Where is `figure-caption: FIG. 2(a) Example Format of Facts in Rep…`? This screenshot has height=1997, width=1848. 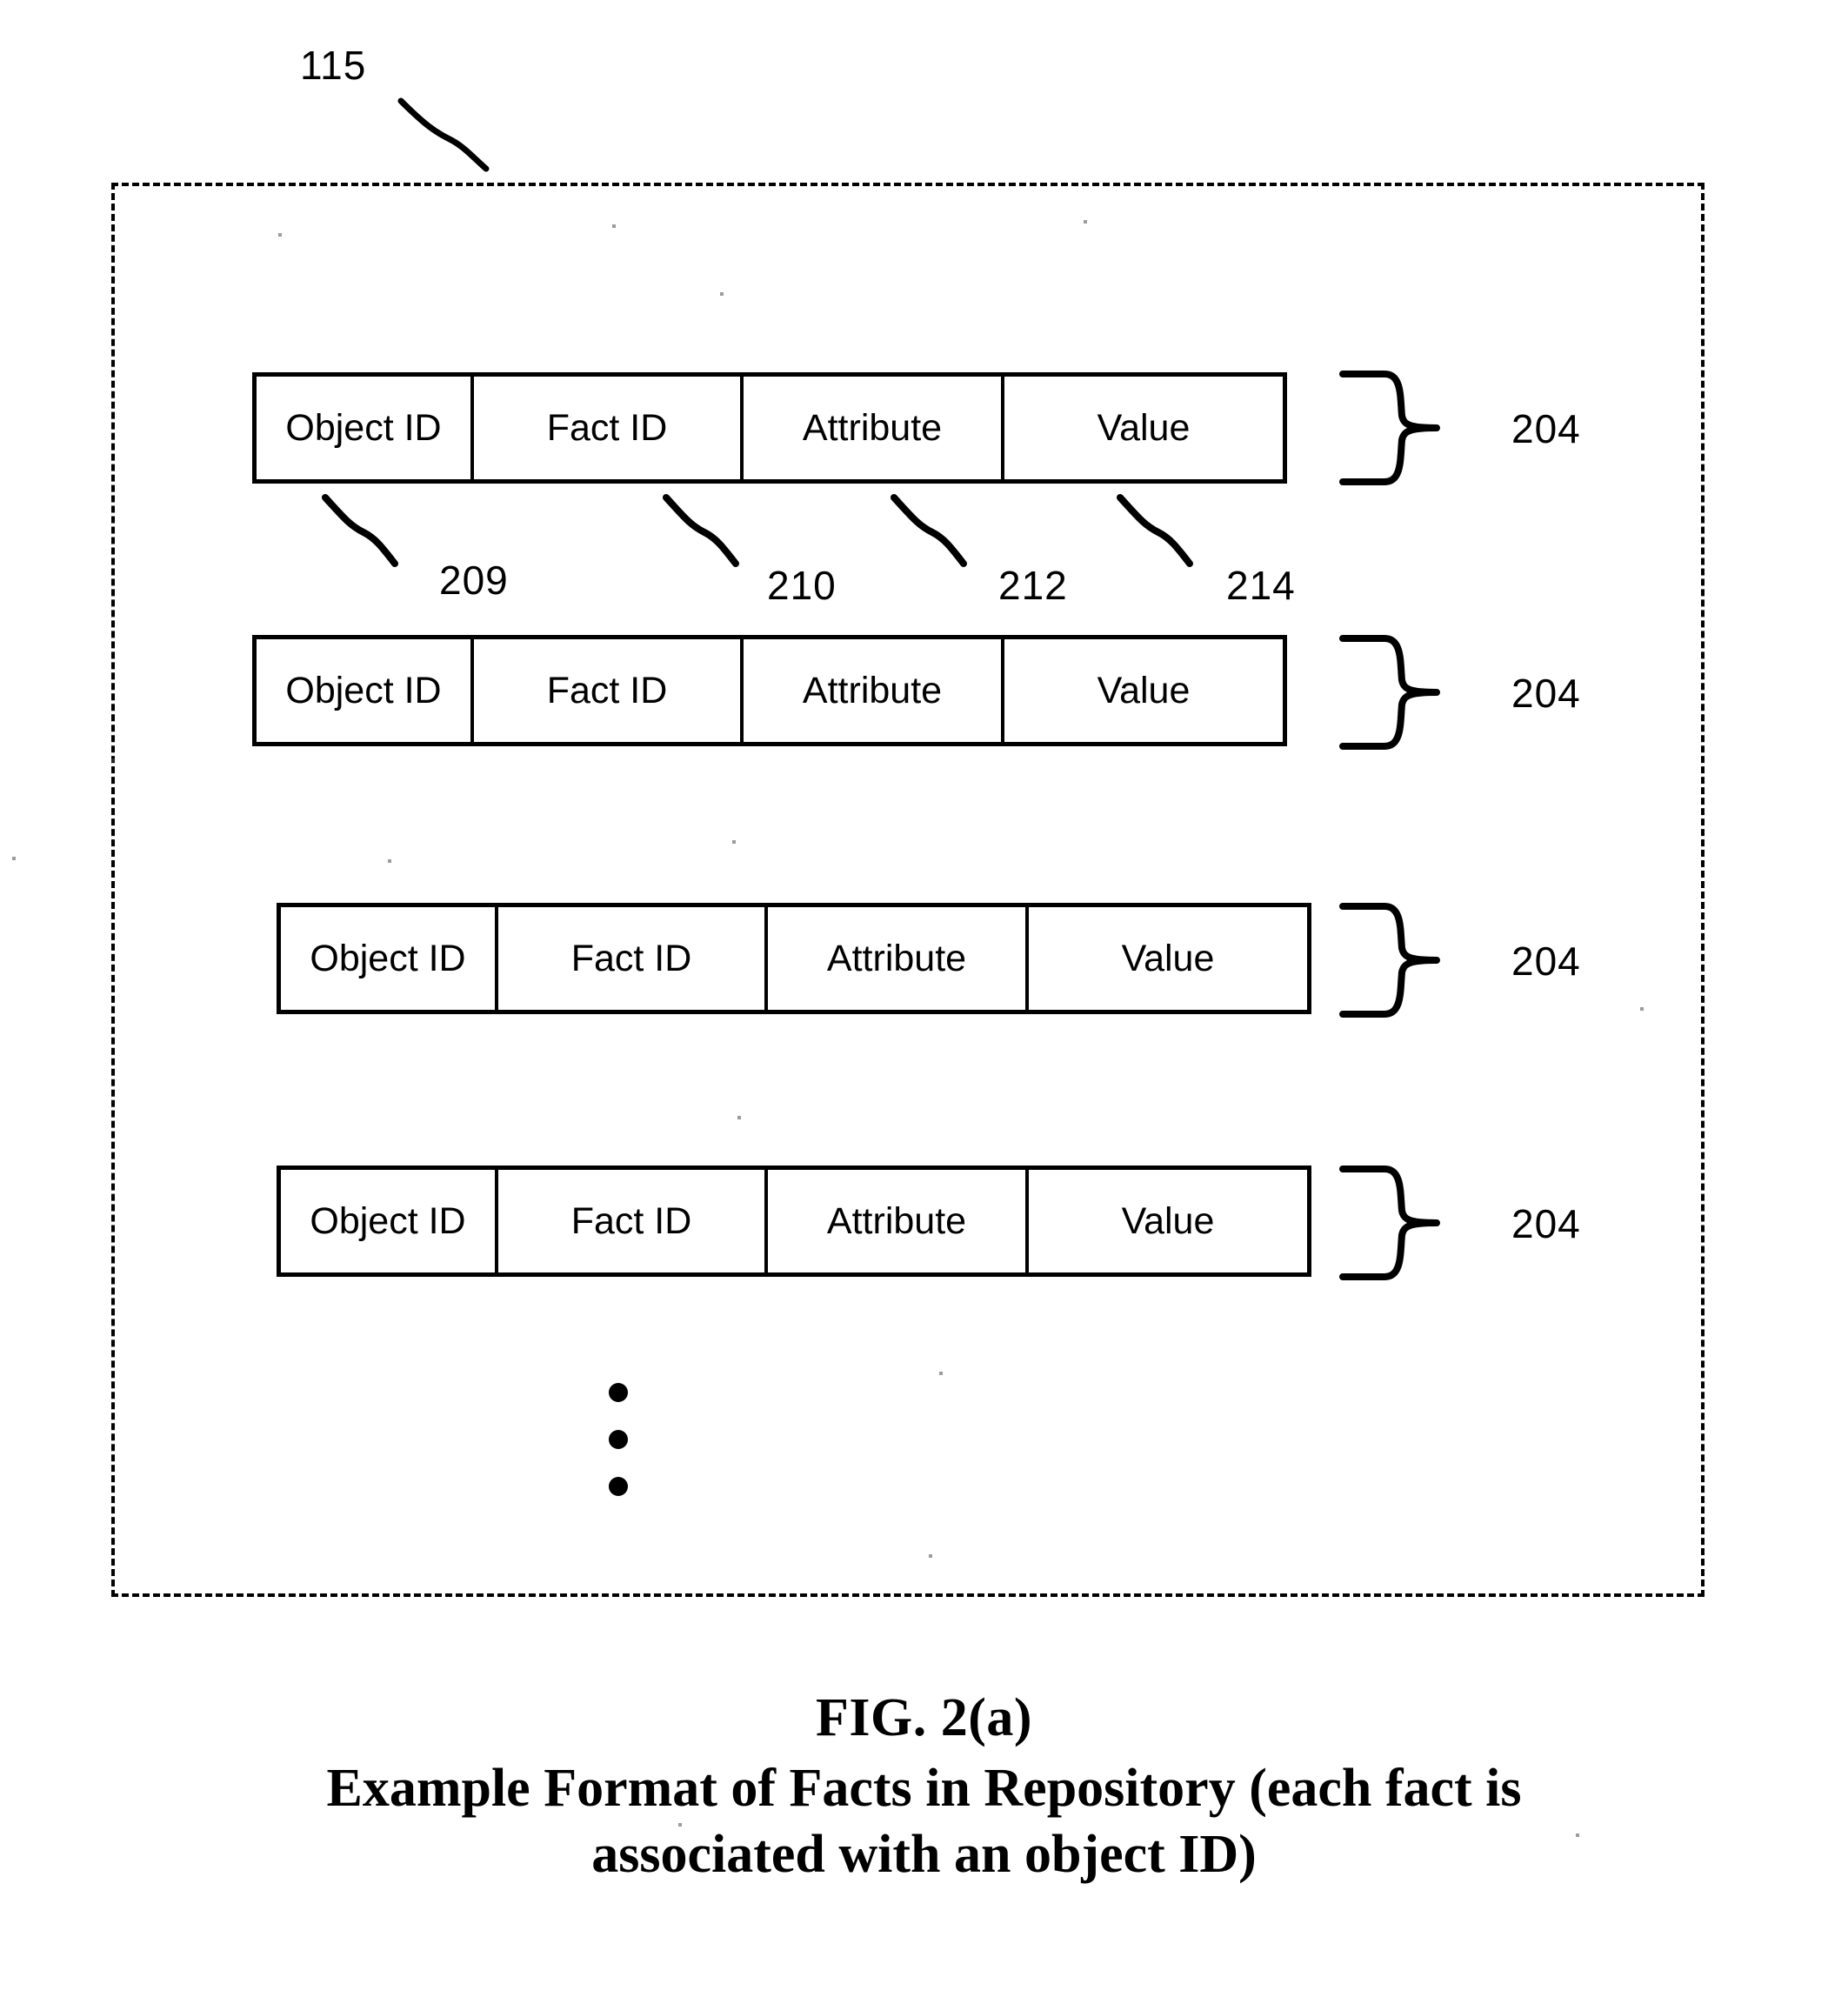
figure-caption: FIG. 2(a) Example Format of Facts in Rep… is located at coordinates (924, 1788).